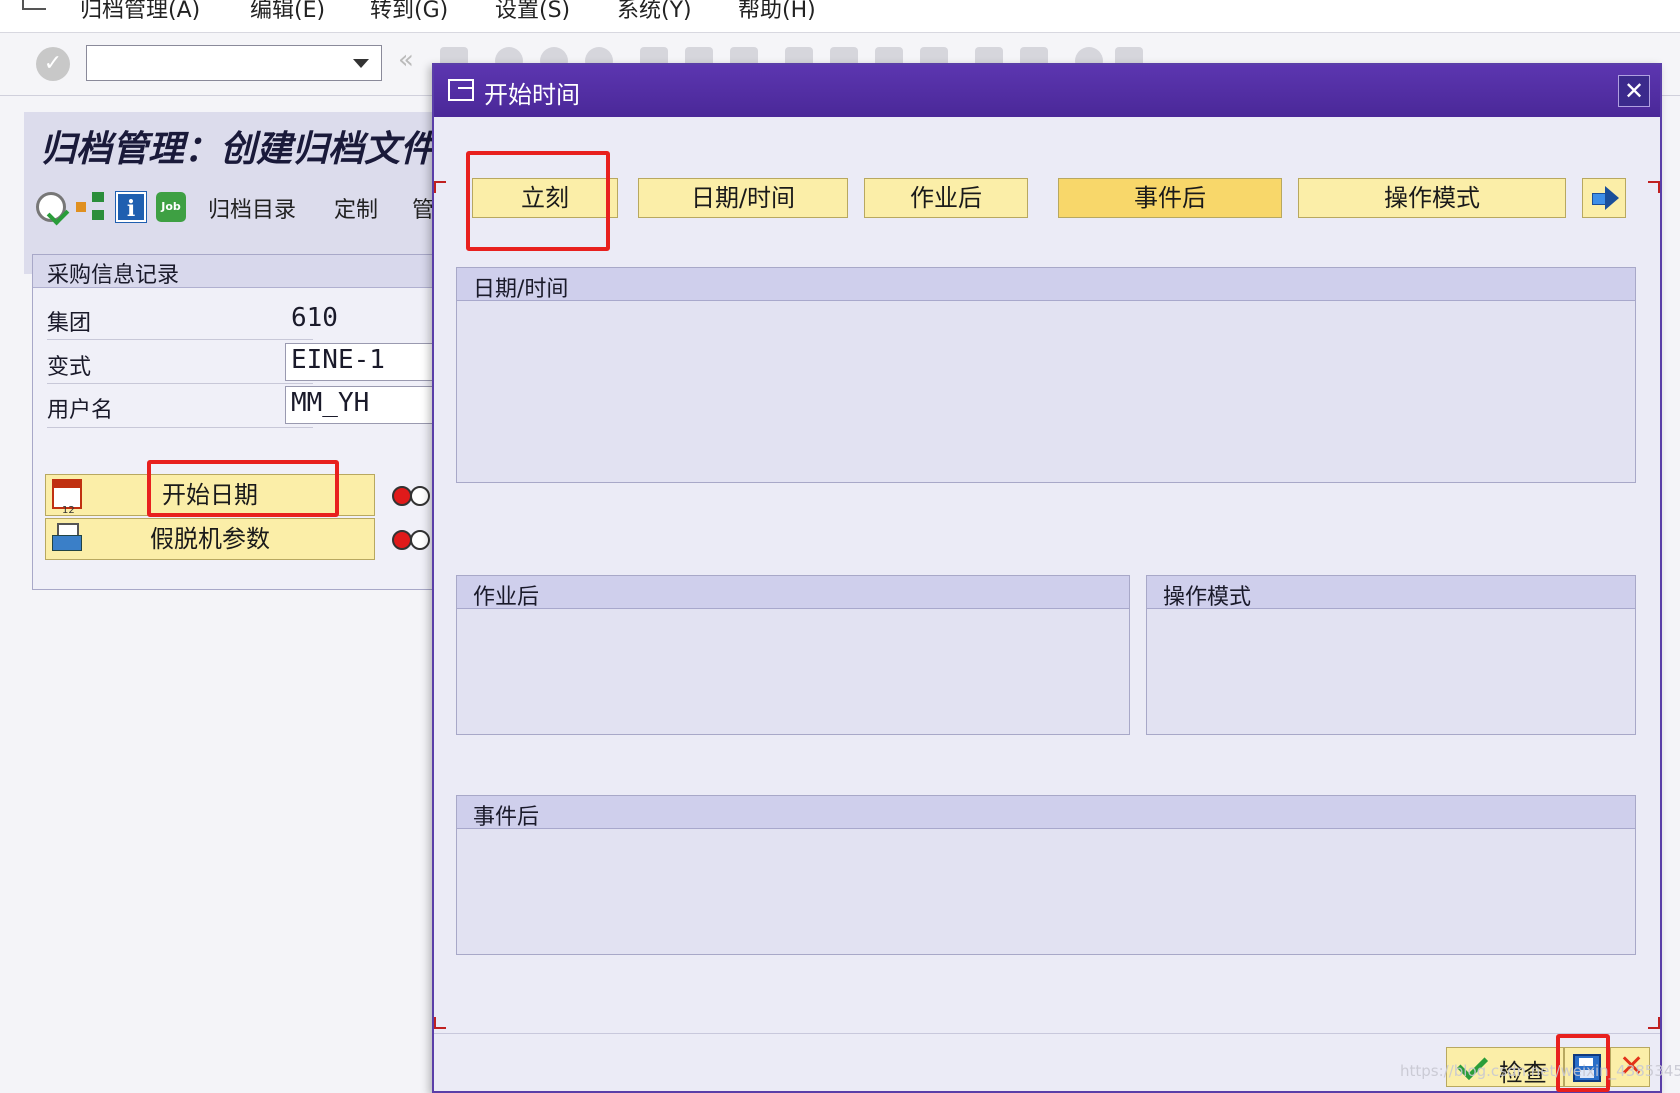 This screenshot has height=1093, width=1680. Describe the element at coordinates (131, 207) in the screenshot. I see `info-icon: i` at that location.